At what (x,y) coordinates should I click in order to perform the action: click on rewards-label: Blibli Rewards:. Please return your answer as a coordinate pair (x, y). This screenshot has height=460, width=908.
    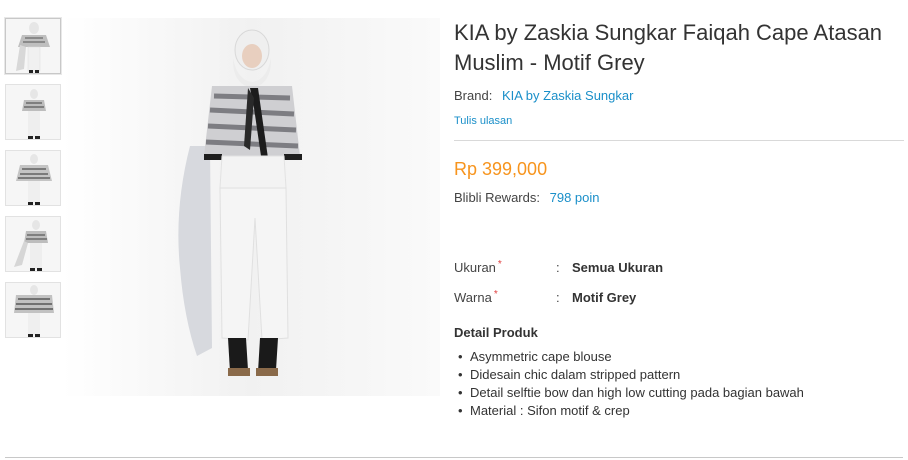
    Looking at the image, I should click on (497, 197).